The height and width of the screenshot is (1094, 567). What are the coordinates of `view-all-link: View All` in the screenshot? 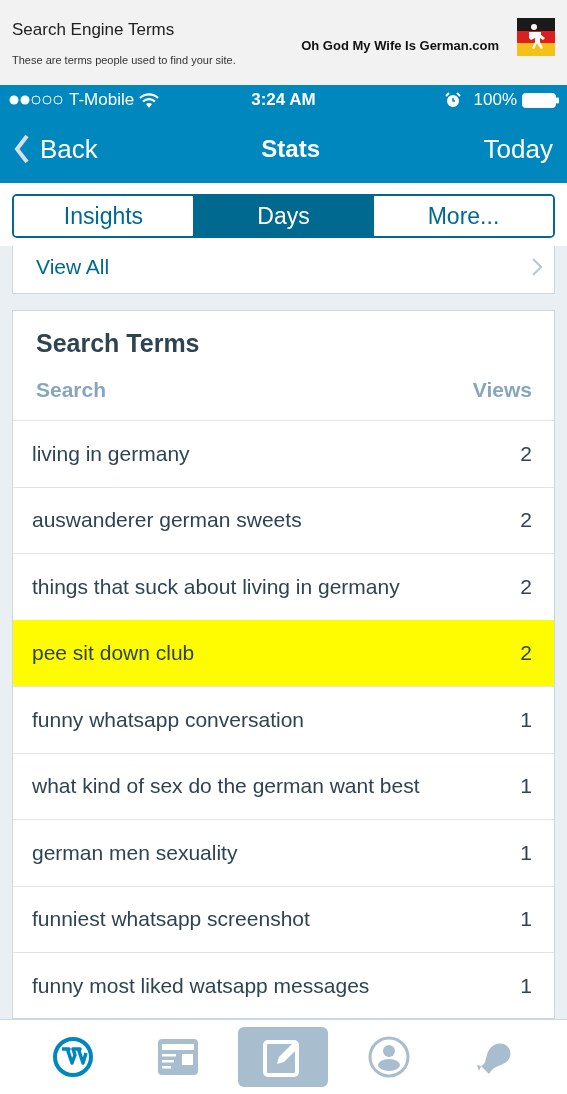 It's located at (73, 266).